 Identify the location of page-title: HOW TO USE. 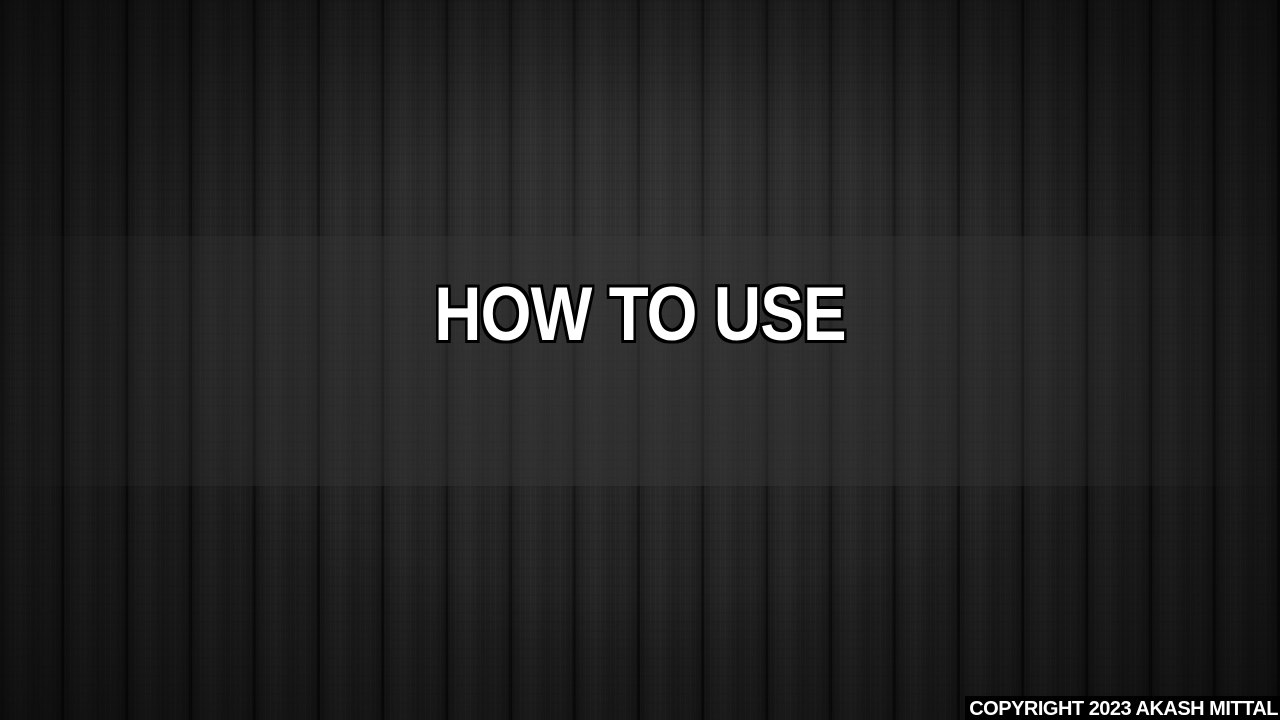
(640, 314).